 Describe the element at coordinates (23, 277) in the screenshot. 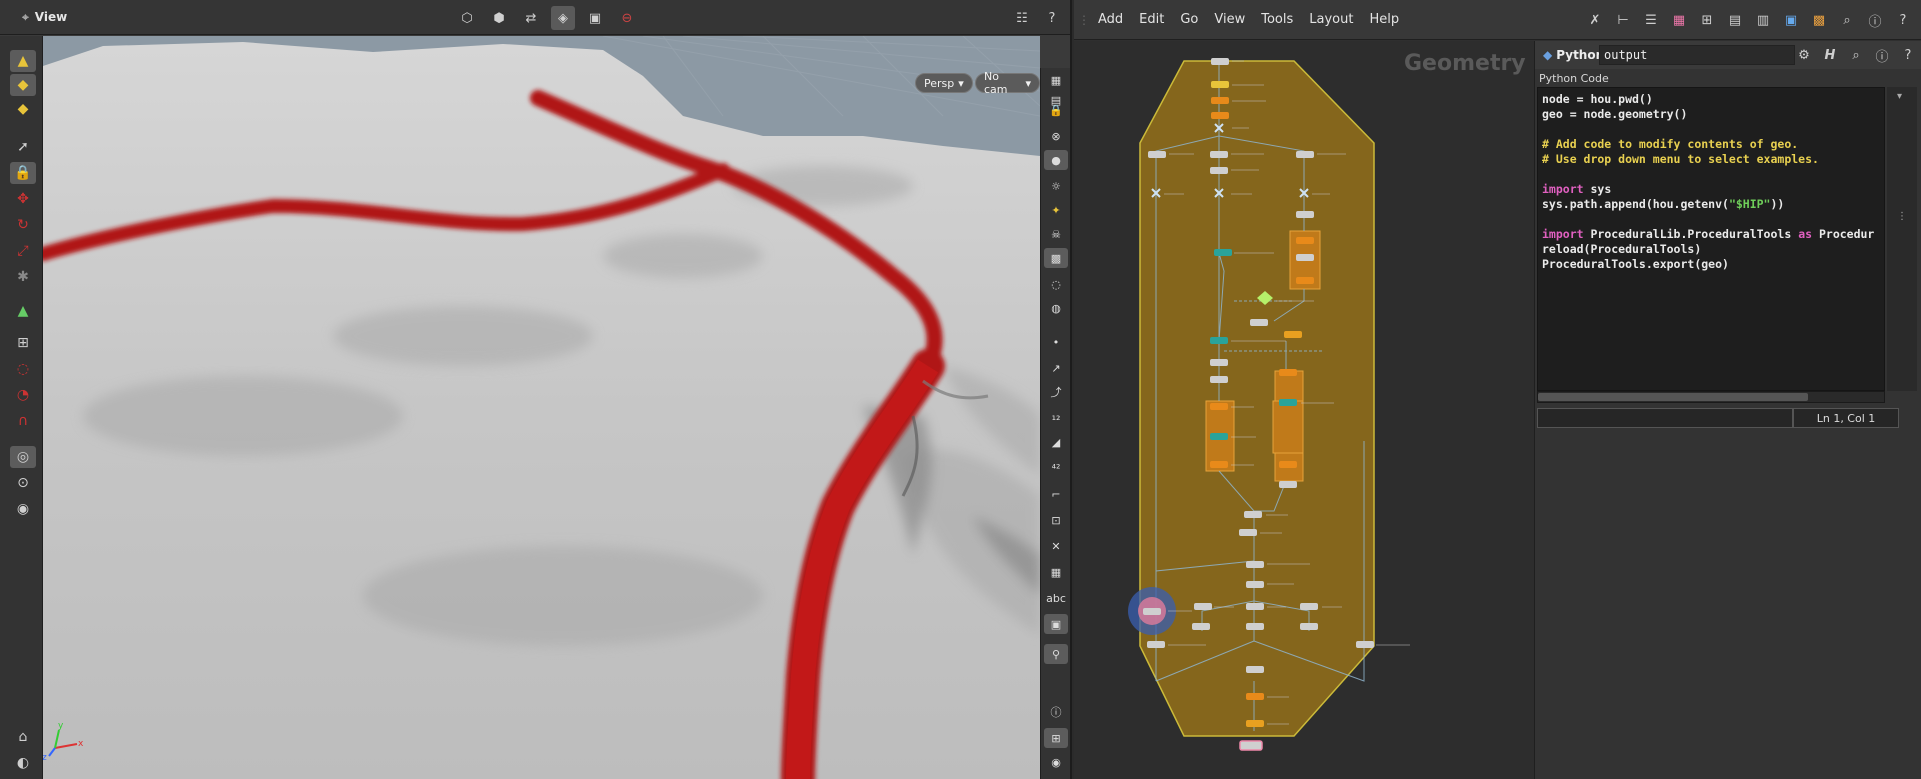

I see `pose-tool-icon: ✱` at that location.